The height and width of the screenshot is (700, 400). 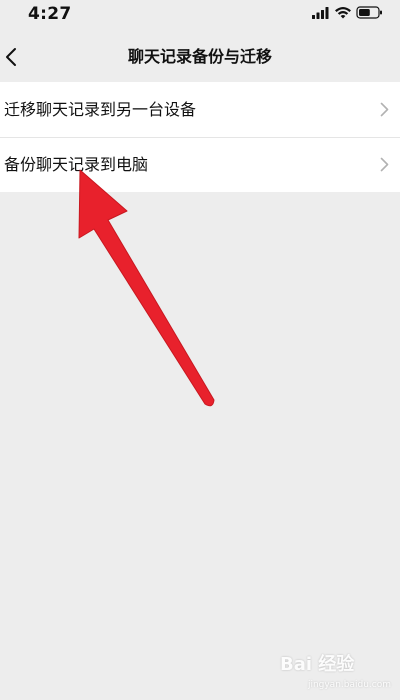 What do you see at coordinates (349, 685) in the screenshot?
I see `watermark-url: jingyan.baidu.com` at bounding box center [349, 685].